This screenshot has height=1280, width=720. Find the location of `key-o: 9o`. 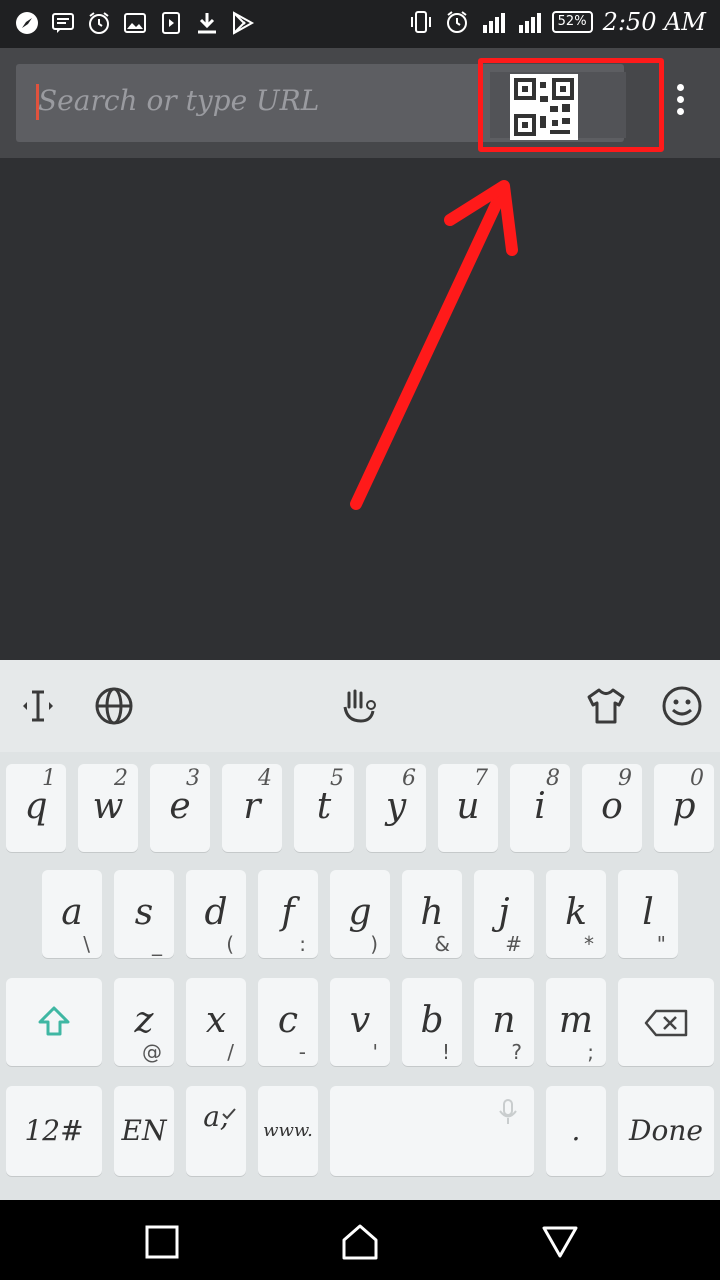

key-o: 9o is located at coordinates (612, 808).